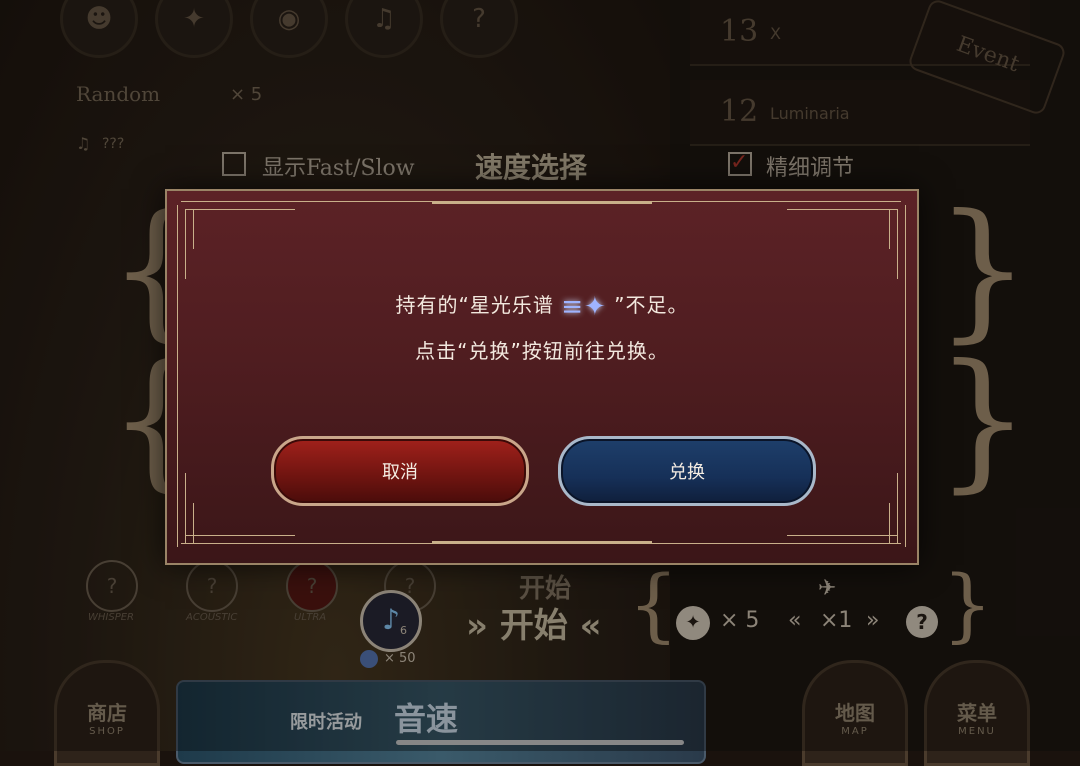 Image resolution: width=1080 pixels, height=766 pixels. I want to click on message-line-1: 持有的“星光乐谱 ≡✦ ”不足。, so click(542, 306).